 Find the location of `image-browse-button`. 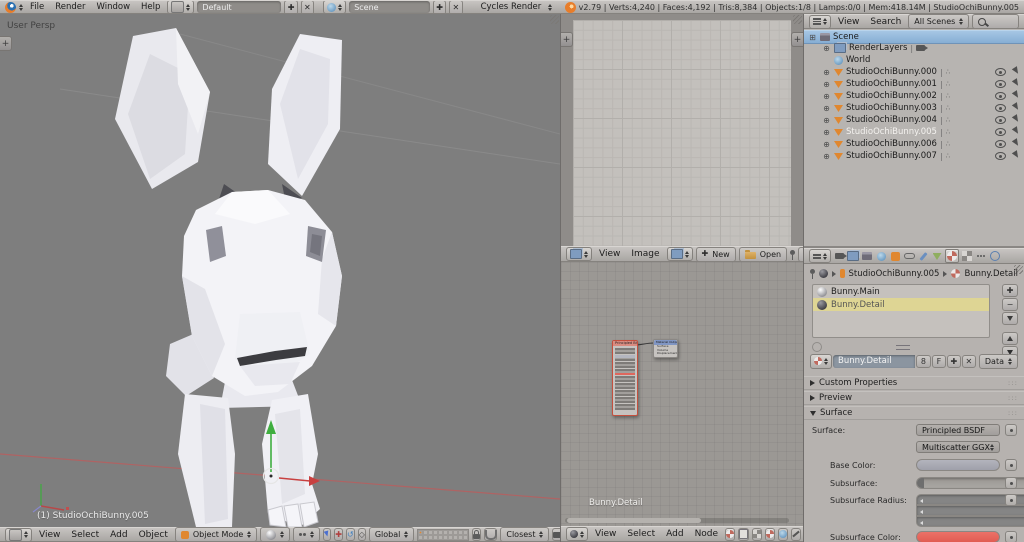

image-browse-button is located at coordinates (679, 254).